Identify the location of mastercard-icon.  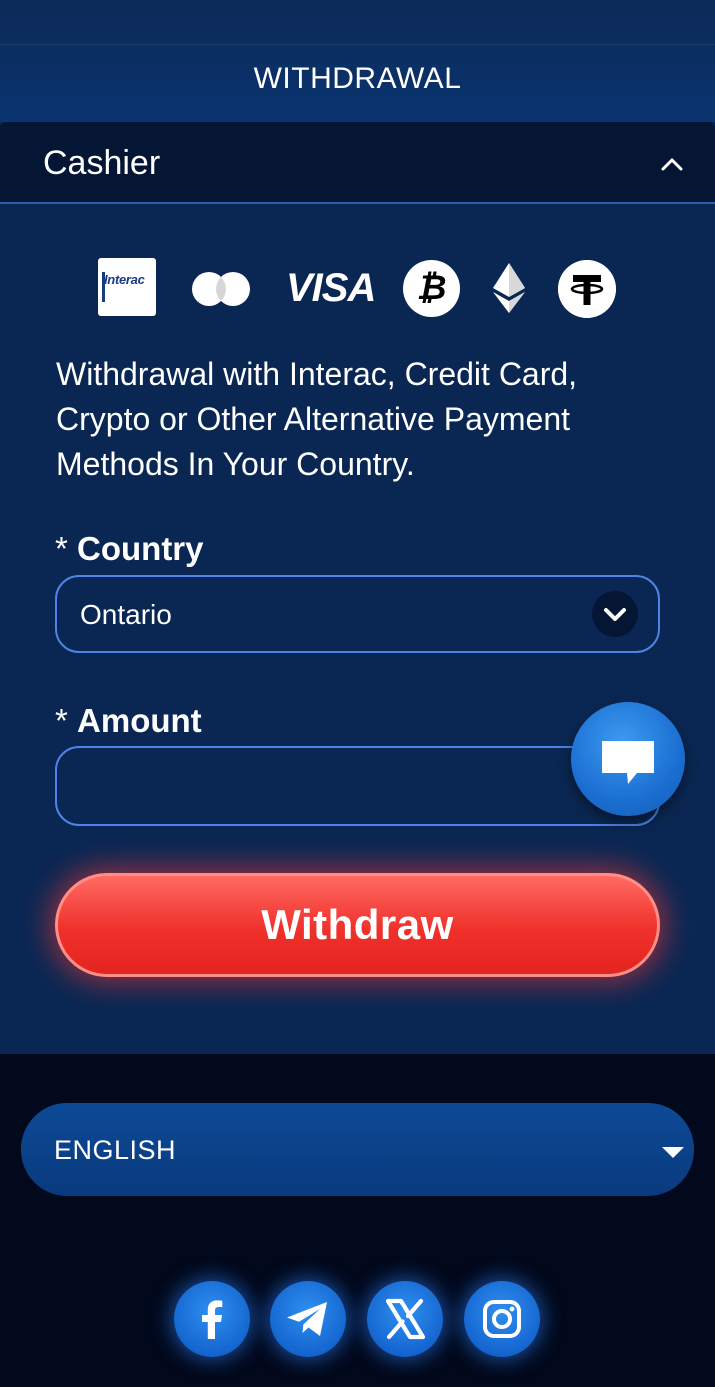
(221, 289).